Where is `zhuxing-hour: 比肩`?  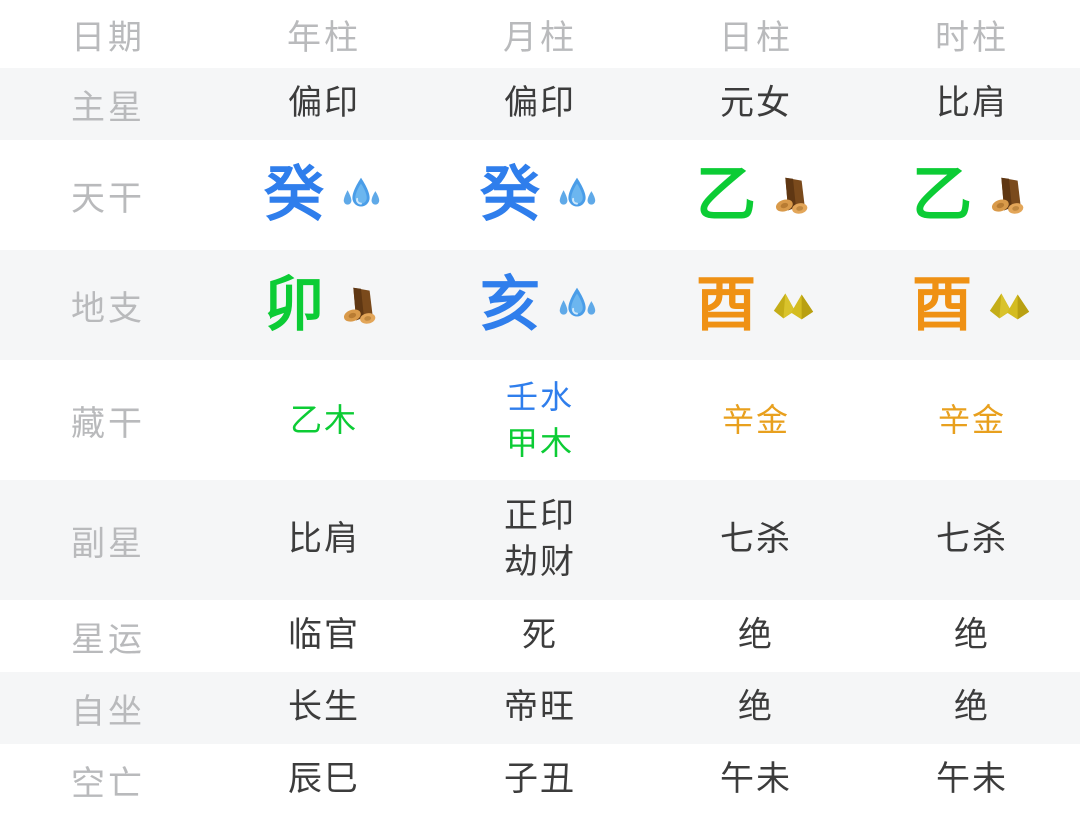
zhuxing-hour: 比肩 is located at coordinates (972, 103).